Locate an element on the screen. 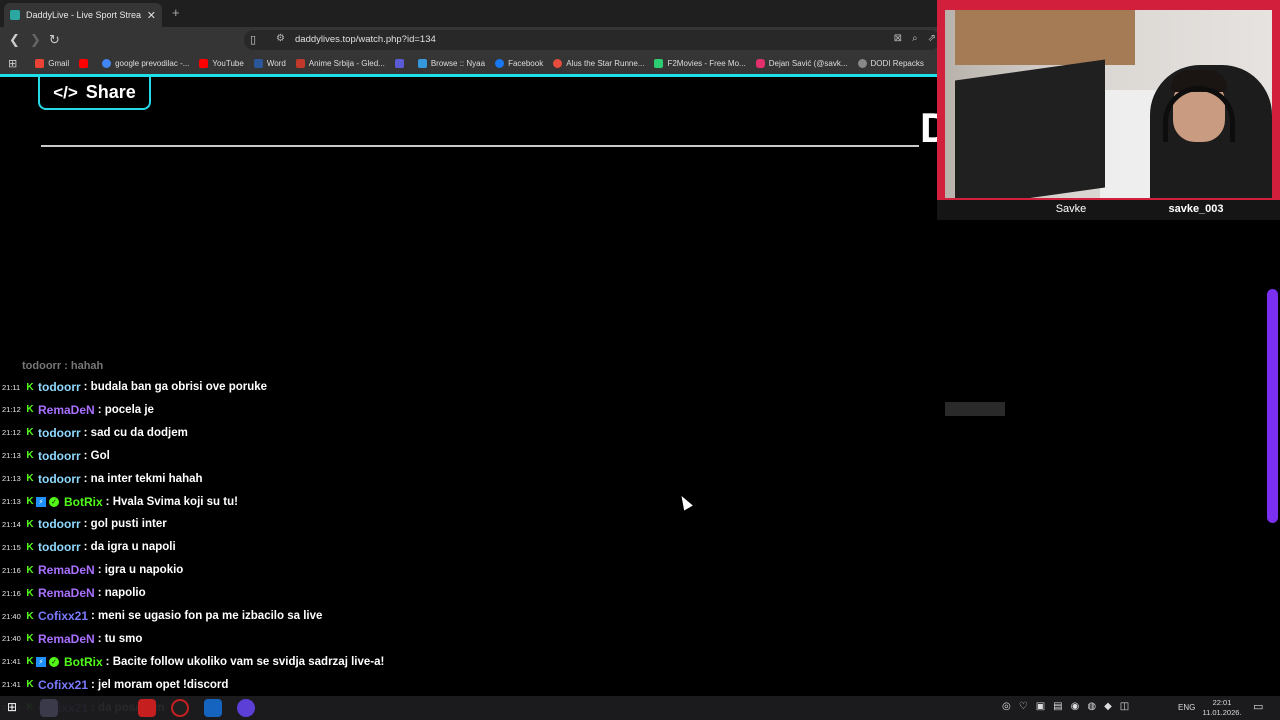 The height and width of the screenshot is (720, 1280). tray-icon: ◫ is located at coordinates (1124, 706).